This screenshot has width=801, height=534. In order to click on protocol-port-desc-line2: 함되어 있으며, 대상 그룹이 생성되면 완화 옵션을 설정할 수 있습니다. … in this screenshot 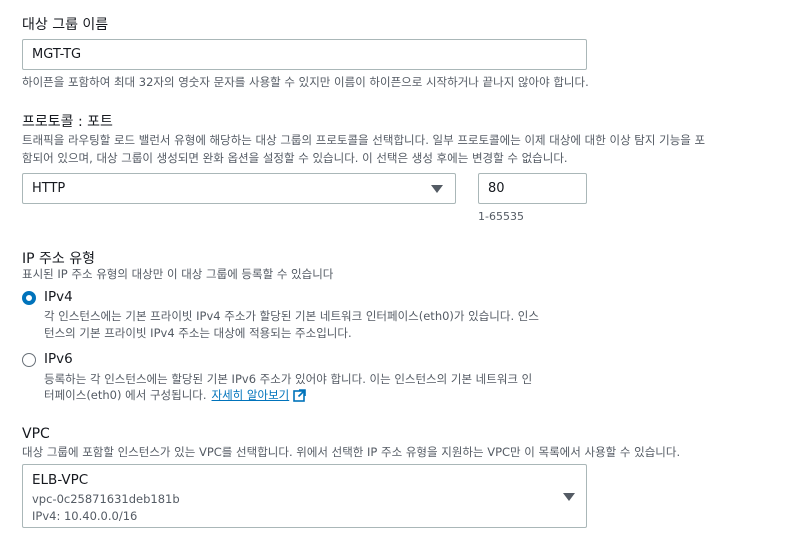, I will do `click(295, 158)`.